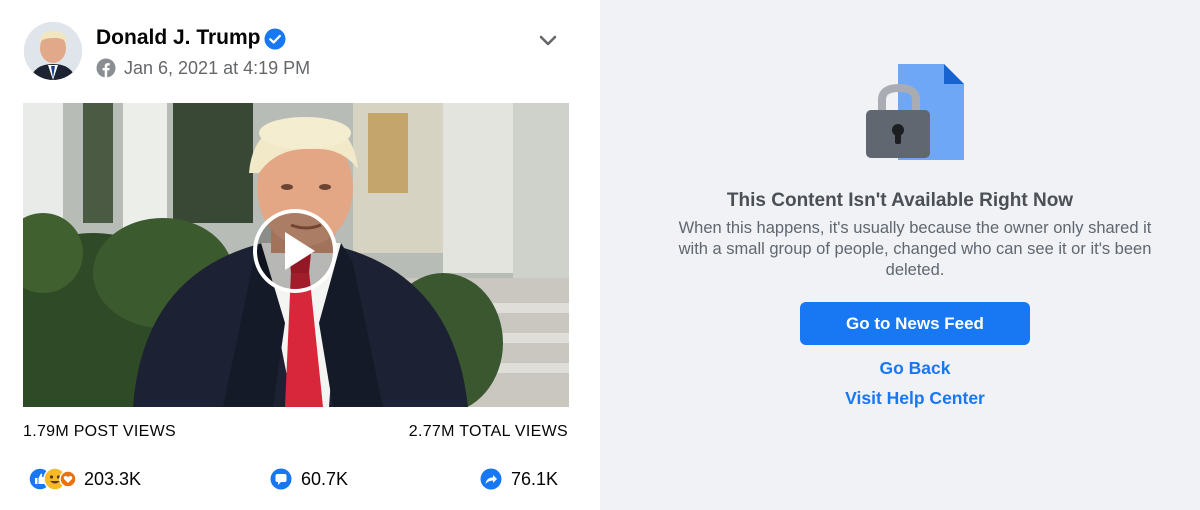 The height and width of the screenshot is (510, 1200). What do you see at coordinates (52, 479) in the screenshot?
I see `reaction-icons` at bounding box center [52, 479].